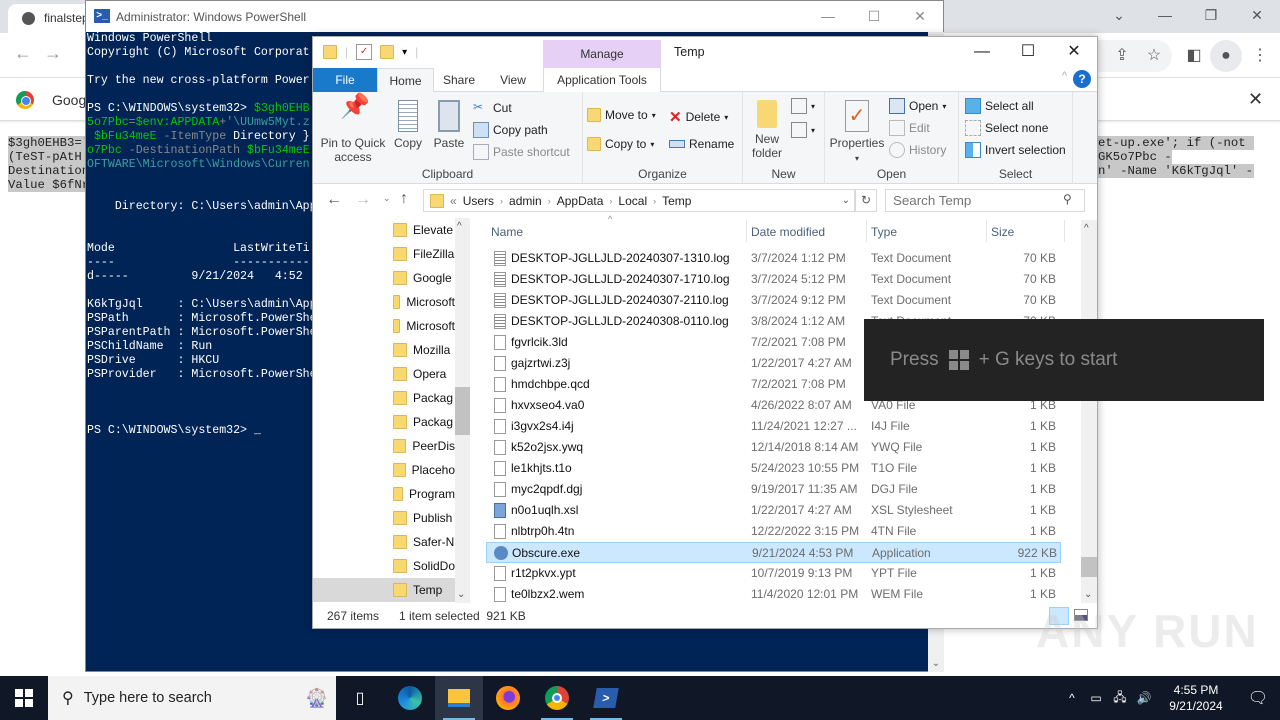 The image size is (1280, 720). I want to click on rename-button: Rename, so click(701, 144).